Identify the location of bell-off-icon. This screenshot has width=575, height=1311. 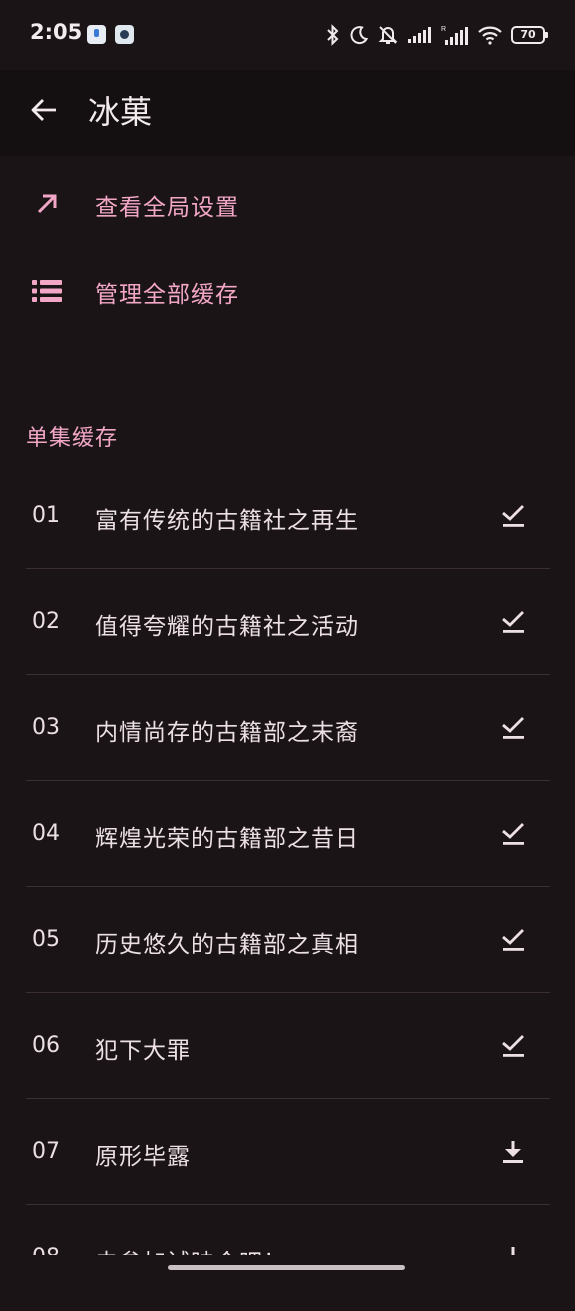
(388, 35).